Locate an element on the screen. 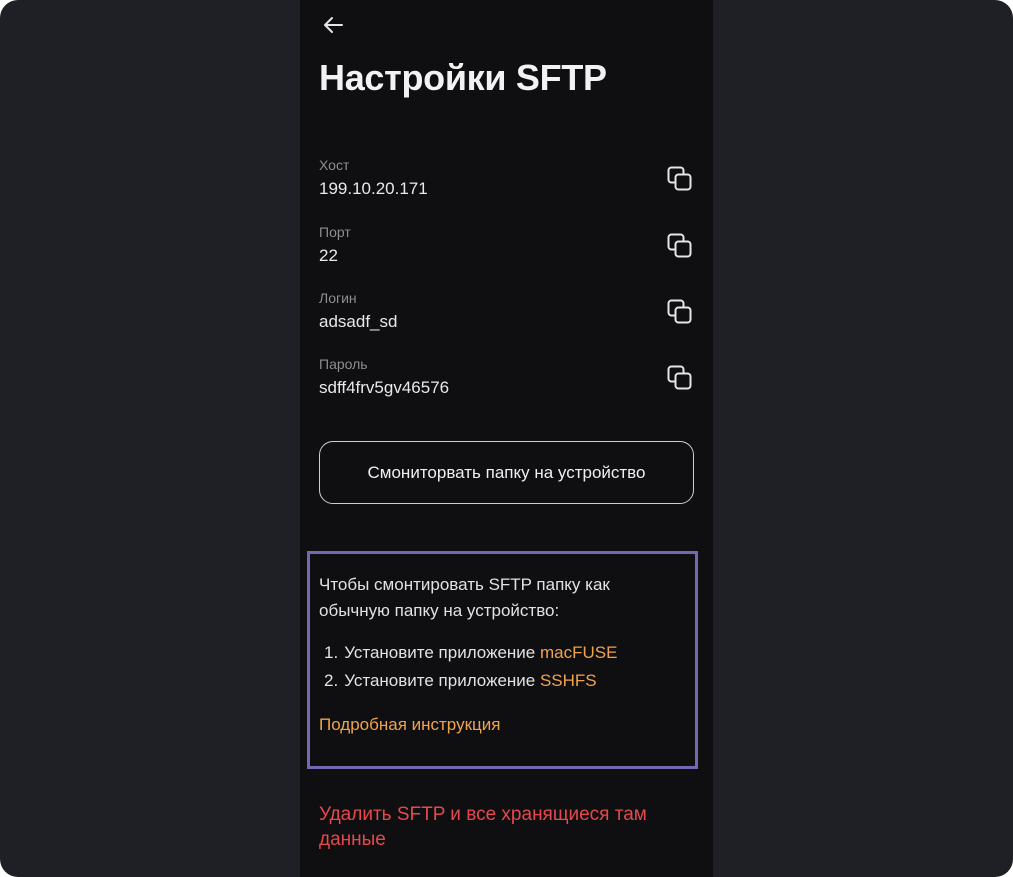 This screenshot has height=877, width=1013. host-field: Хост 199.10.20.171 is located at coordinates (506, 185).